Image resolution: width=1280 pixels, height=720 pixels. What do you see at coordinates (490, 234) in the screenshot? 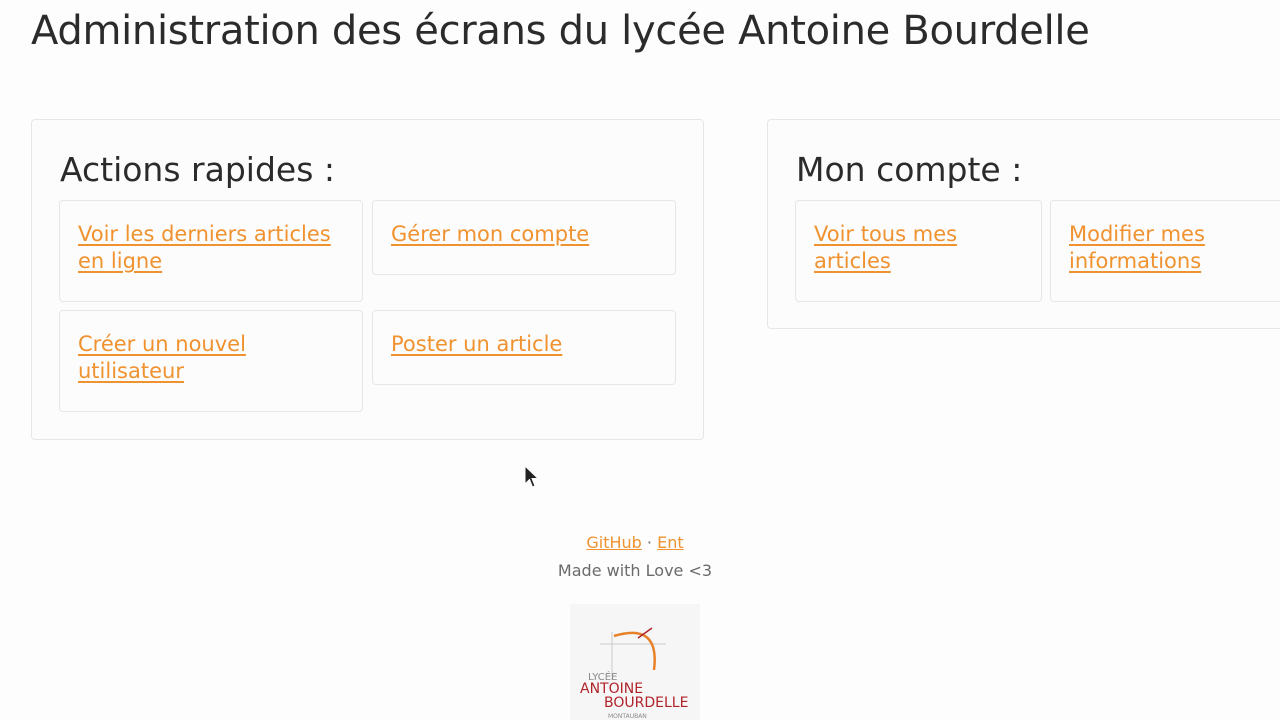
I see `manage-account-link: Gérer mon compte` at bounding box center [490, 234].